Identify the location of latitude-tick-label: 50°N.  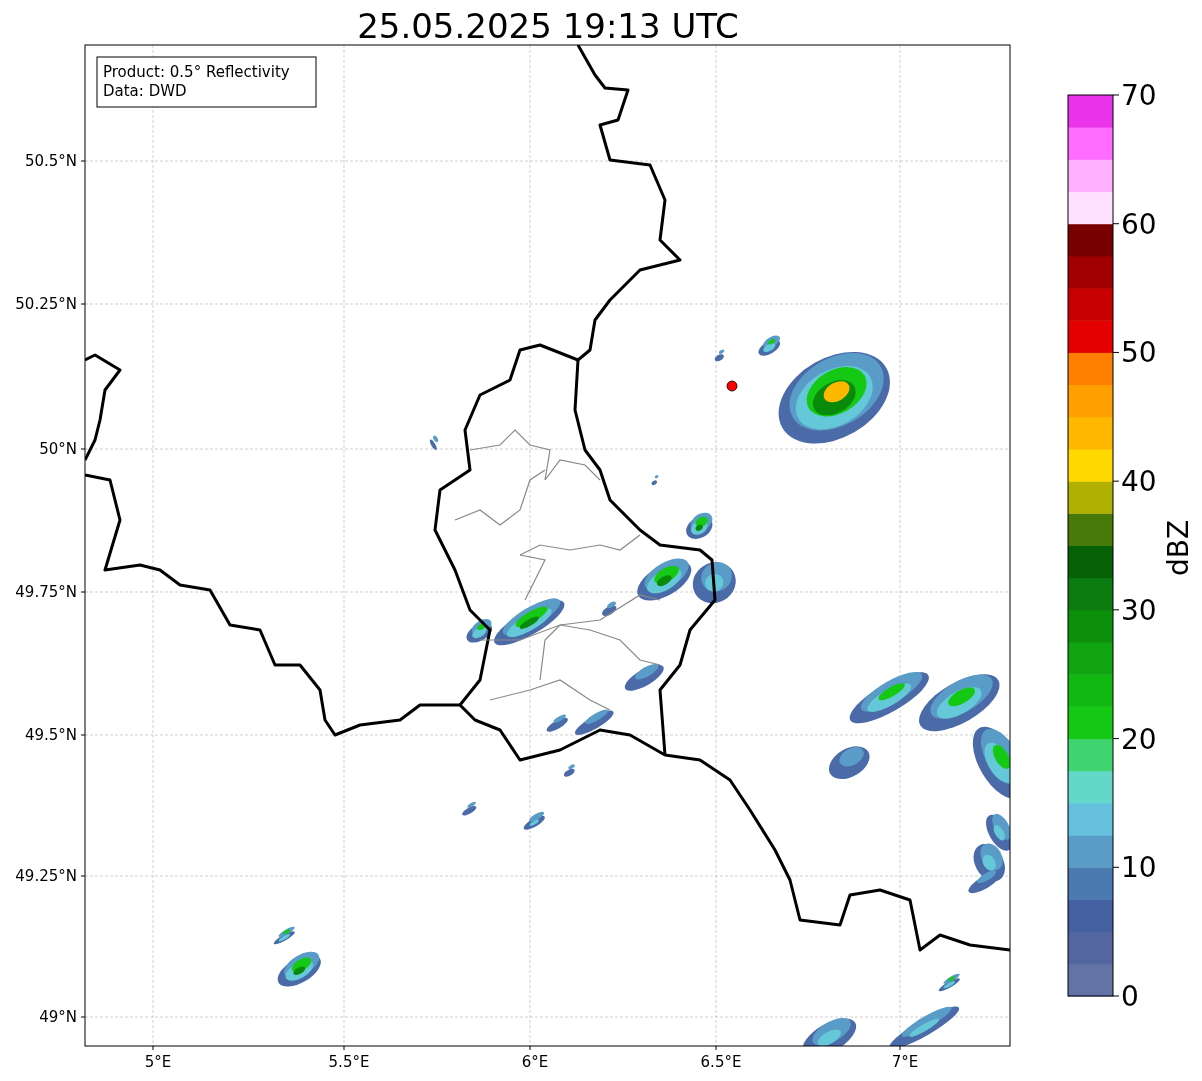
(58, 449).